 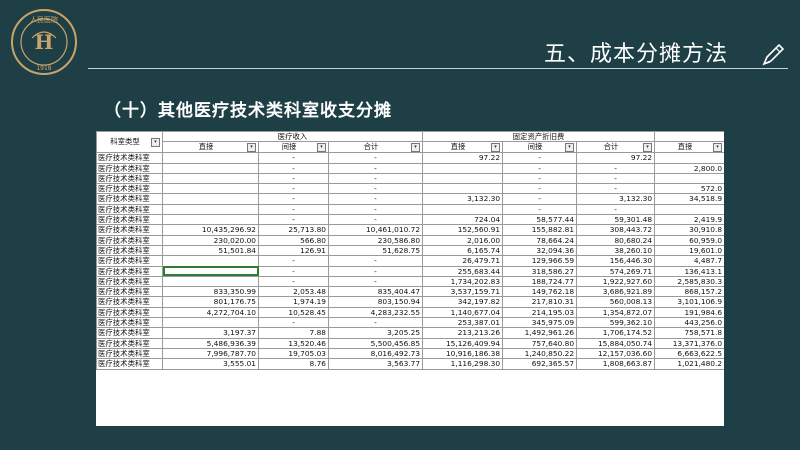 I want to click on table-cell: 1,240,850.22, so click(x=540, y=353).